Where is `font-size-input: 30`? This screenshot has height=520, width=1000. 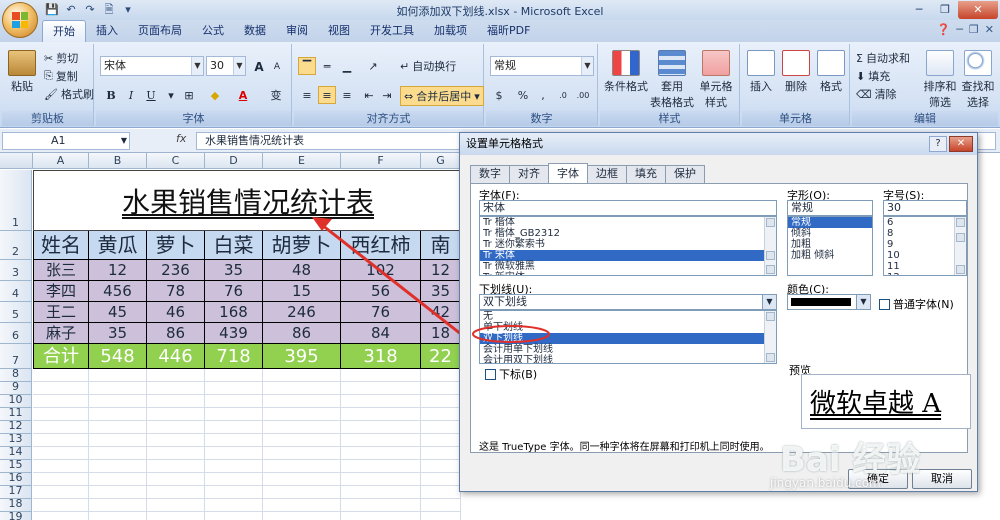
font-size-input: 30 is located at coordinates (925, 208).